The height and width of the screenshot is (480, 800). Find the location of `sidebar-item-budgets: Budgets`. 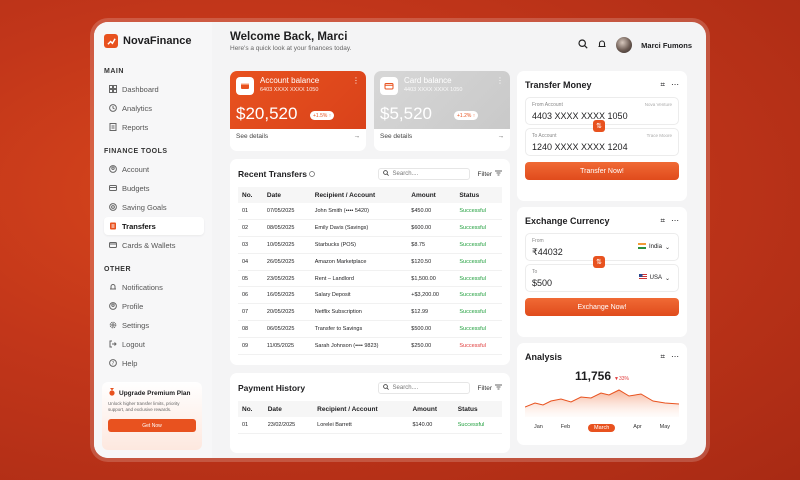

sidebar-item-budgets: Budgets is located at coordinates (154, 188).